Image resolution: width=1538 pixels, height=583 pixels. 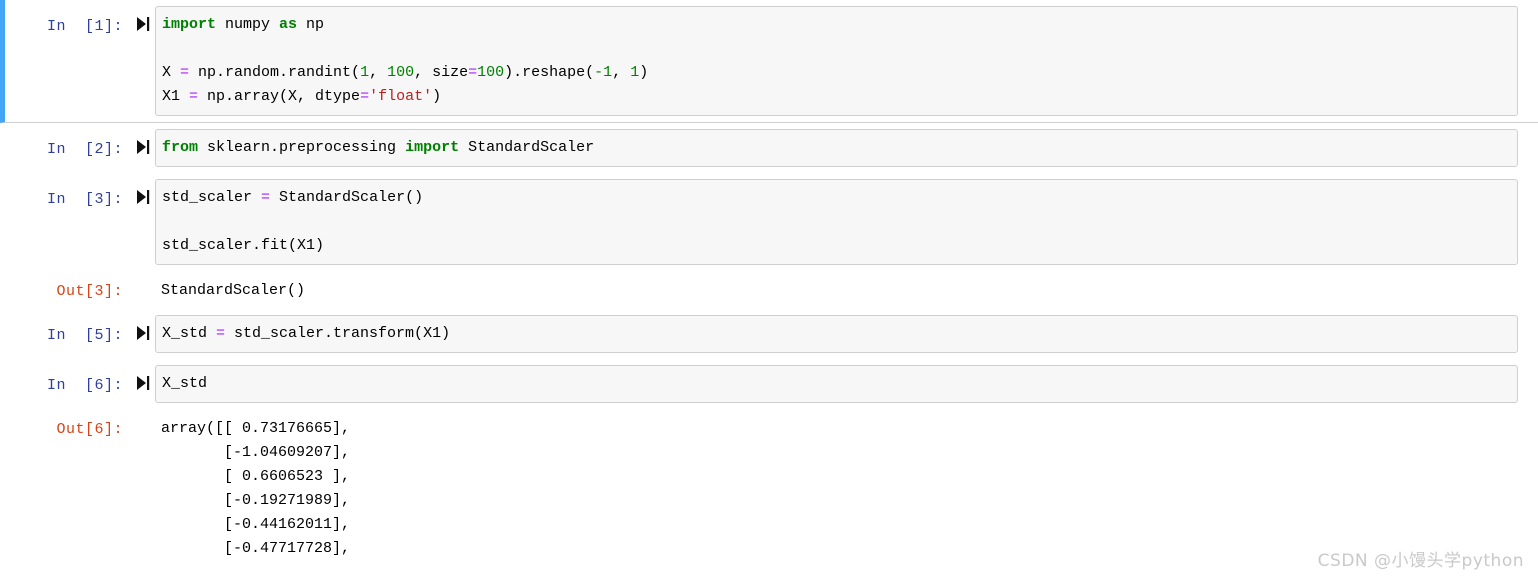 I want to click on notebook-cell: In [5]: X_std = std_scaler.transform(X1), so click(x=769, y=334).